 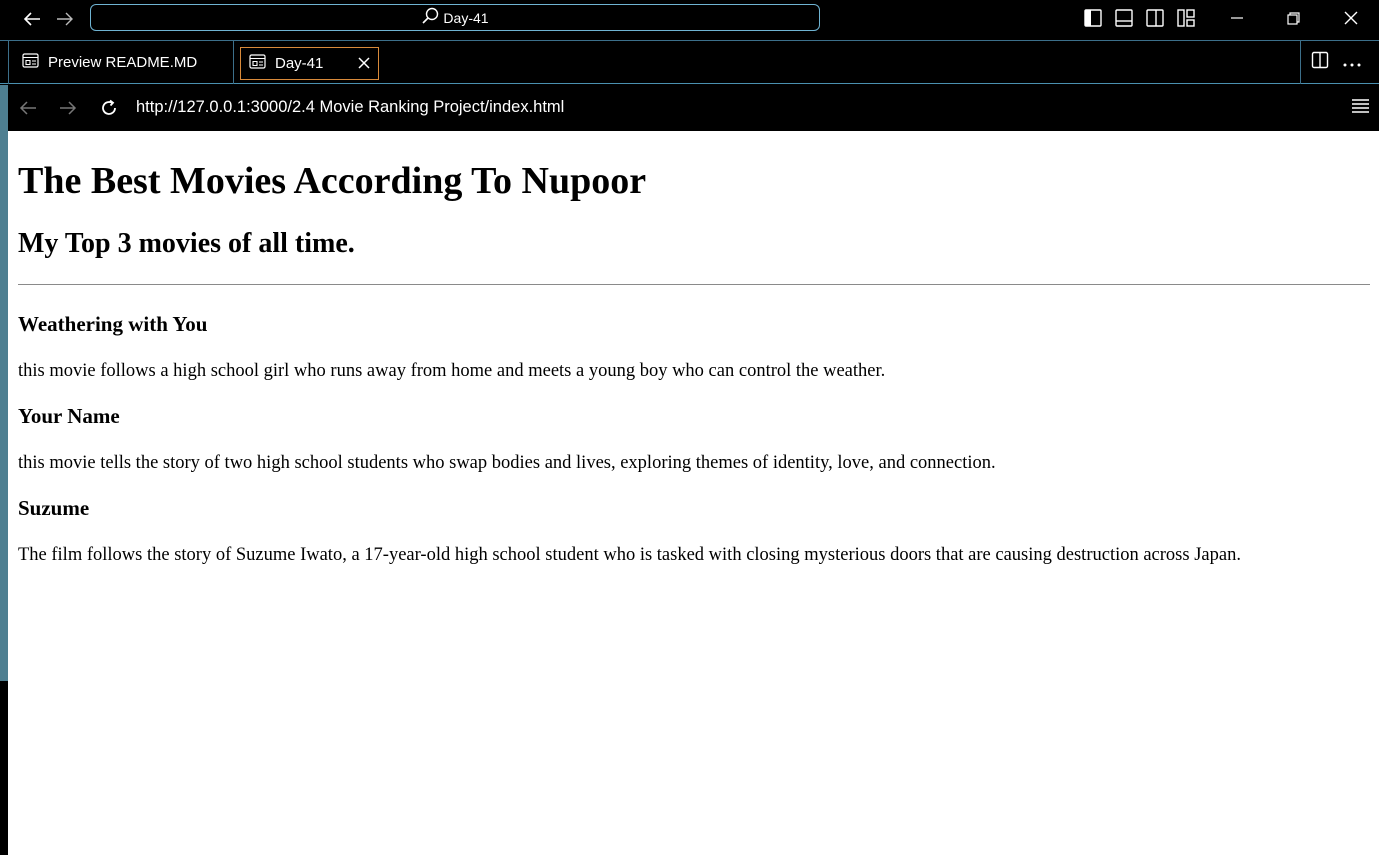 I want to click on editor-tab-bar: Preview README.MD Day-41, so click(x=689, y=62).